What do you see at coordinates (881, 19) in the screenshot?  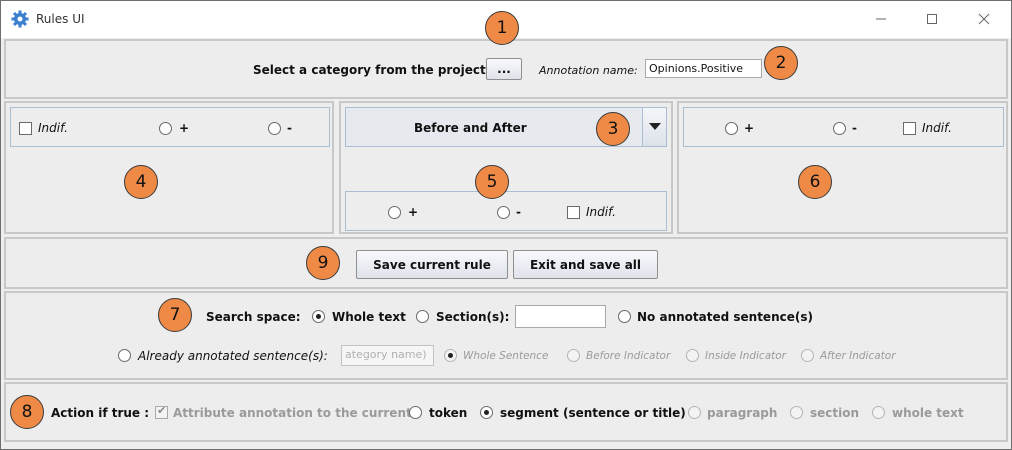 I see `minimize-icon` at bounding box center [881, 19].